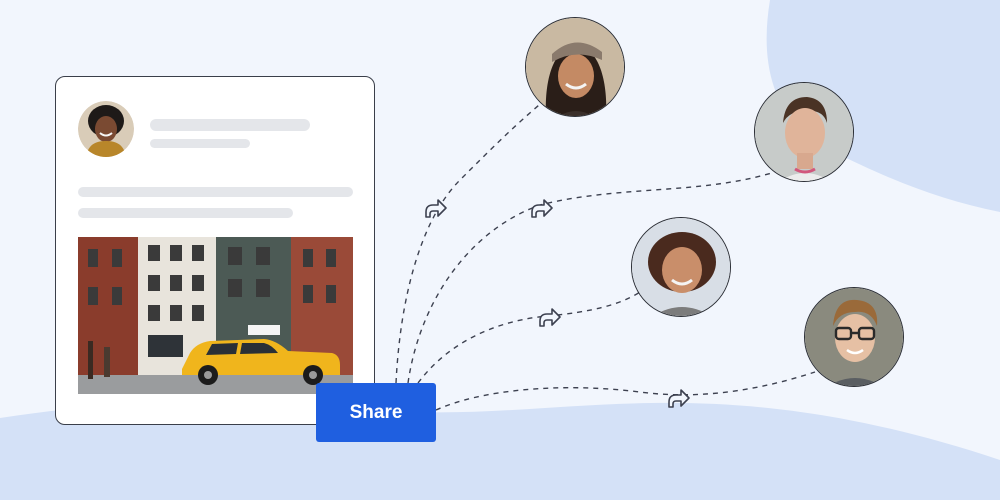  Describe the element at coordinates (575, 67) in the screenshot. I see `recipient-avatar-woman-cap` at that location.